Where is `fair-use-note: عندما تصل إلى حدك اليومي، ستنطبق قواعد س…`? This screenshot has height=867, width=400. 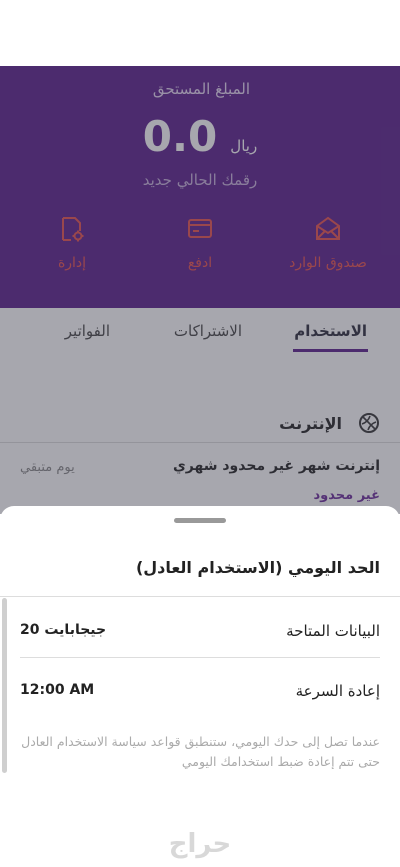
fair-use-note: عندما تصل إلى حدك اليومي، ستنطبق قواعد س… is located at coordinates (200, 751).